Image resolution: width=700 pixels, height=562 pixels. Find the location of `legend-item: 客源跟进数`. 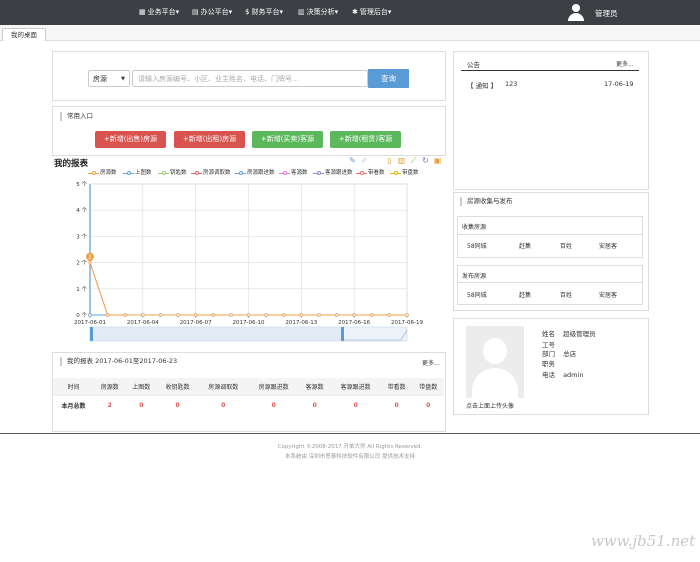

legend-item: 客源跟进数 is located at coordinates (333, 173).